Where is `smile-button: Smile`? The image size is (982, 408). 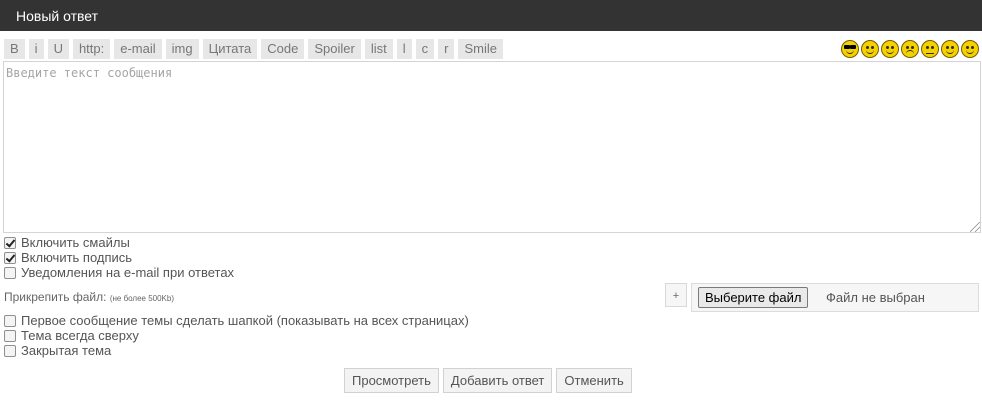 smile-button: Smile is located at coordinates (480, 49).